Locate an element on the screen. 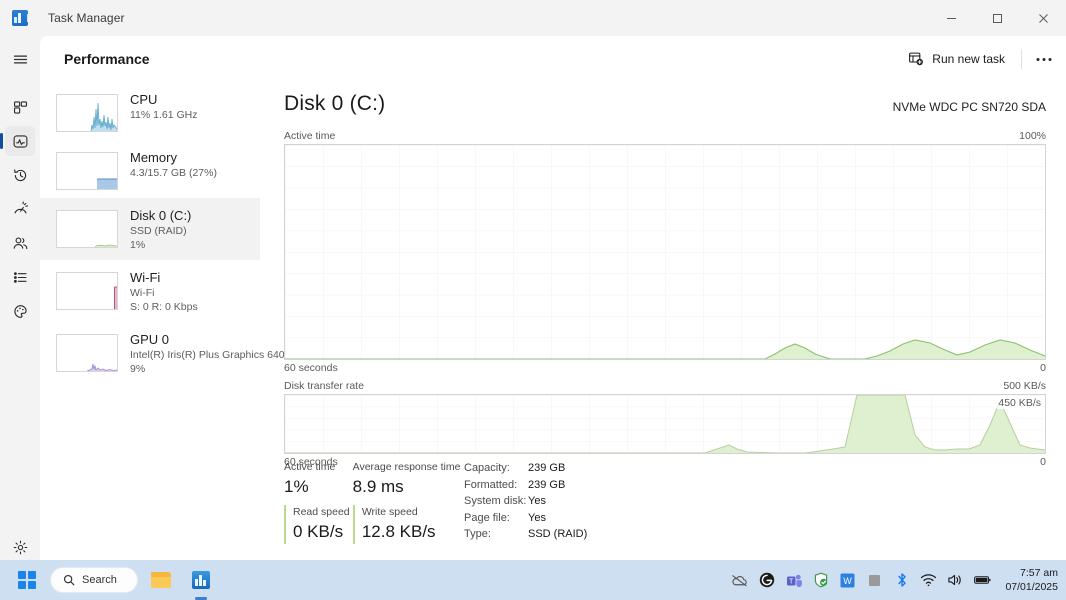 The image size is (1066, 600). taskmanager-icon is located at coordinates (20, 18).